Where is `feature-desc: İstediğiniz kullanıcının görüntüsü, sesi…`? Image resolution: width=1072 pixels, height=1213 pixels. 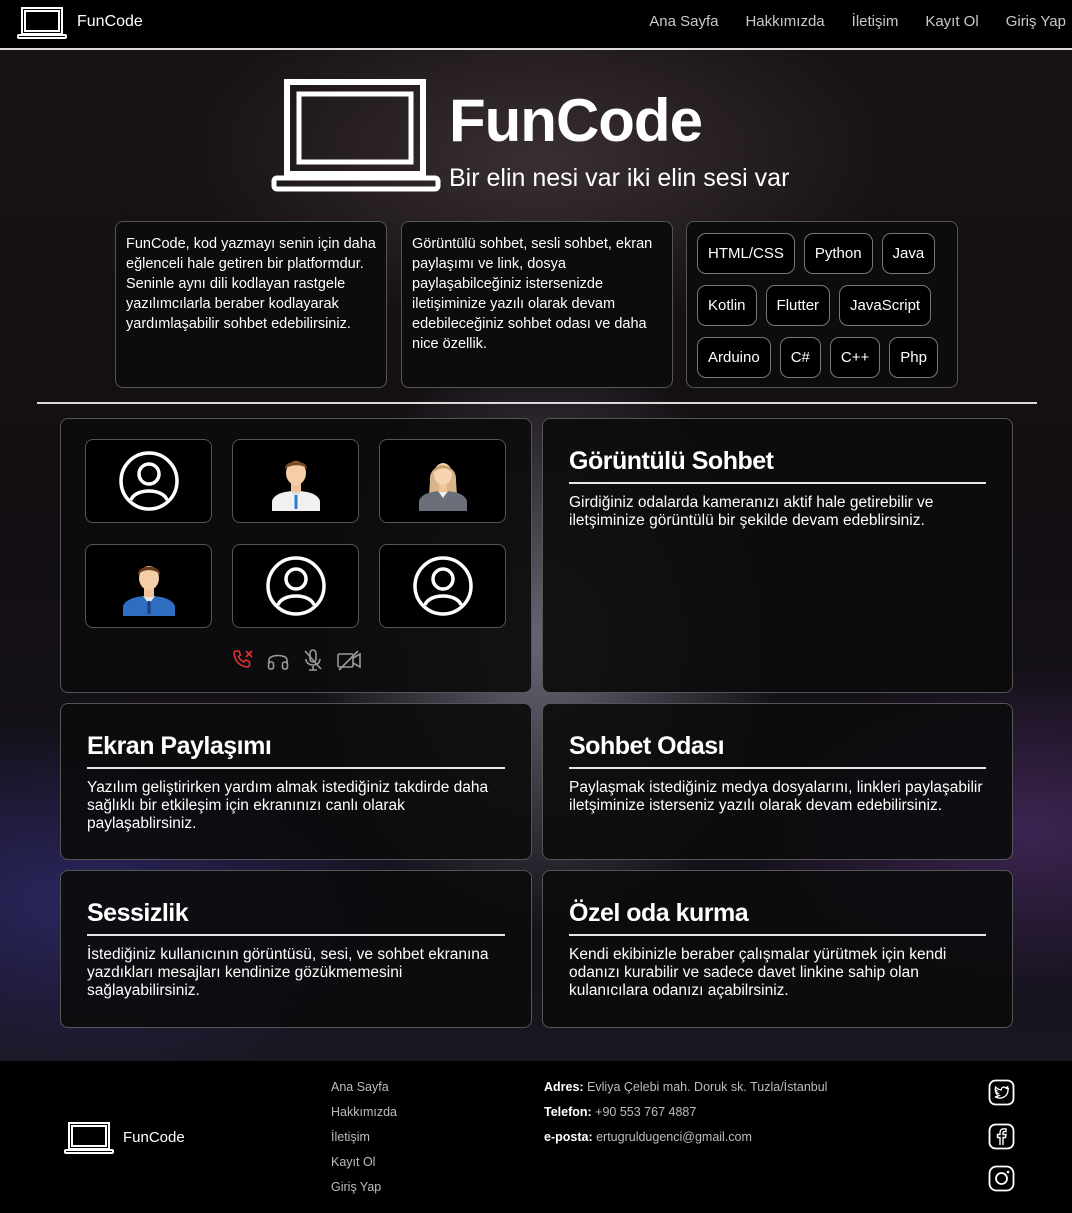 feature-desc: İstediğiniz kullanıcının görüntüsü, sesi… is located at coordinates (288, 972).